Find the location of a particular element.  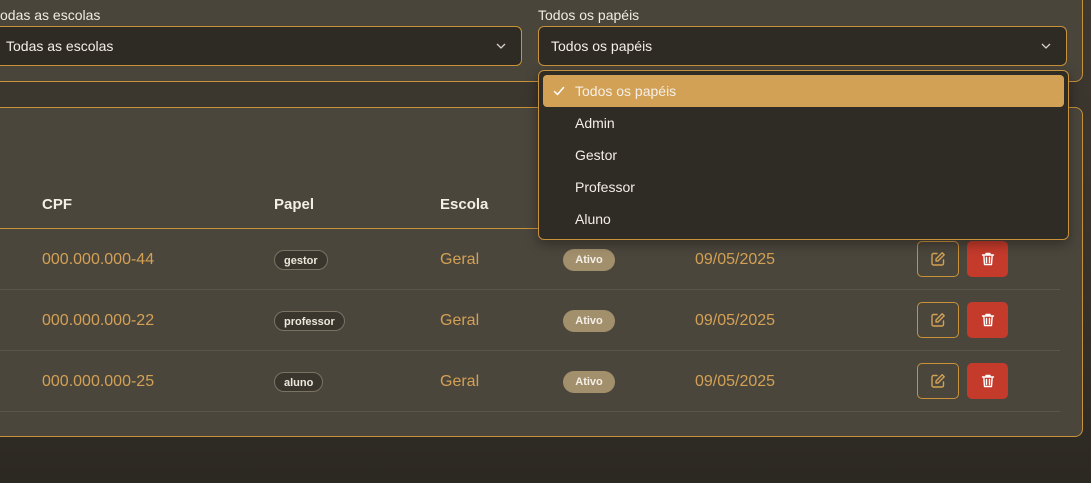

role-option-admin: Admin is located at coordinates (803, 123).